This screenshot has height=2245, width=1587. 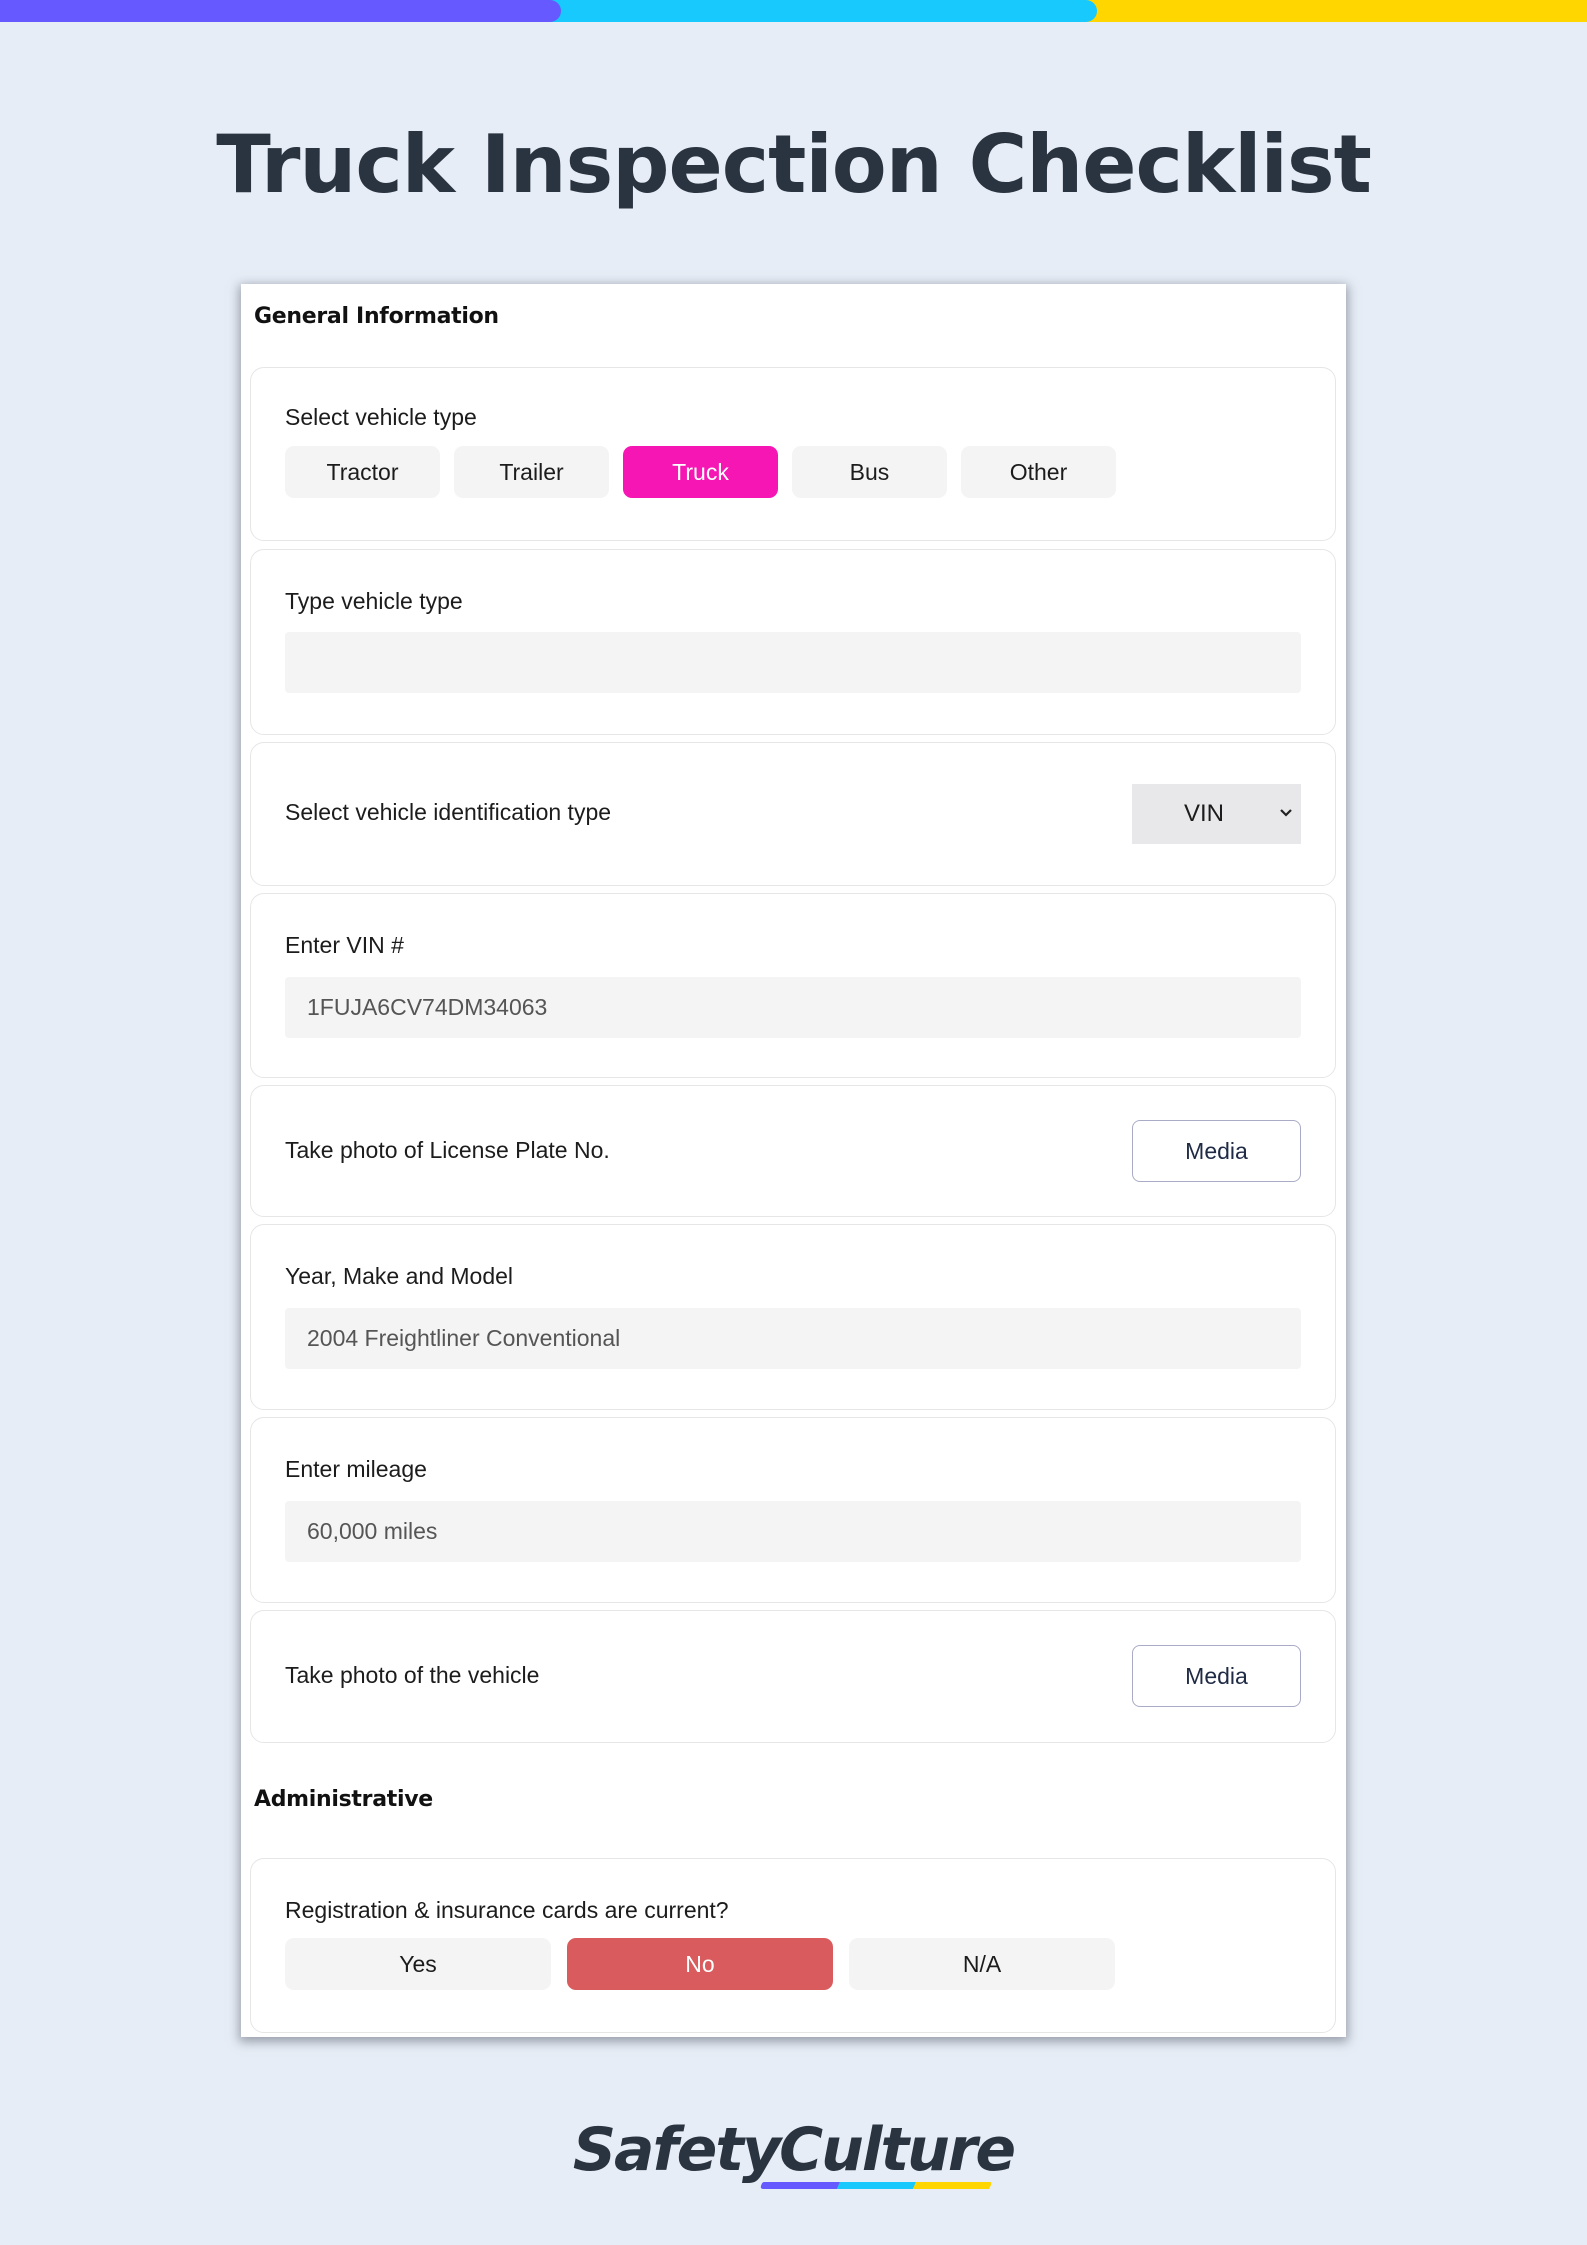 What do you see at coordinates (794, 2150) in the screenshot?
I see `logo-text: SafetyCulture` at bounding box center [794, 2150].